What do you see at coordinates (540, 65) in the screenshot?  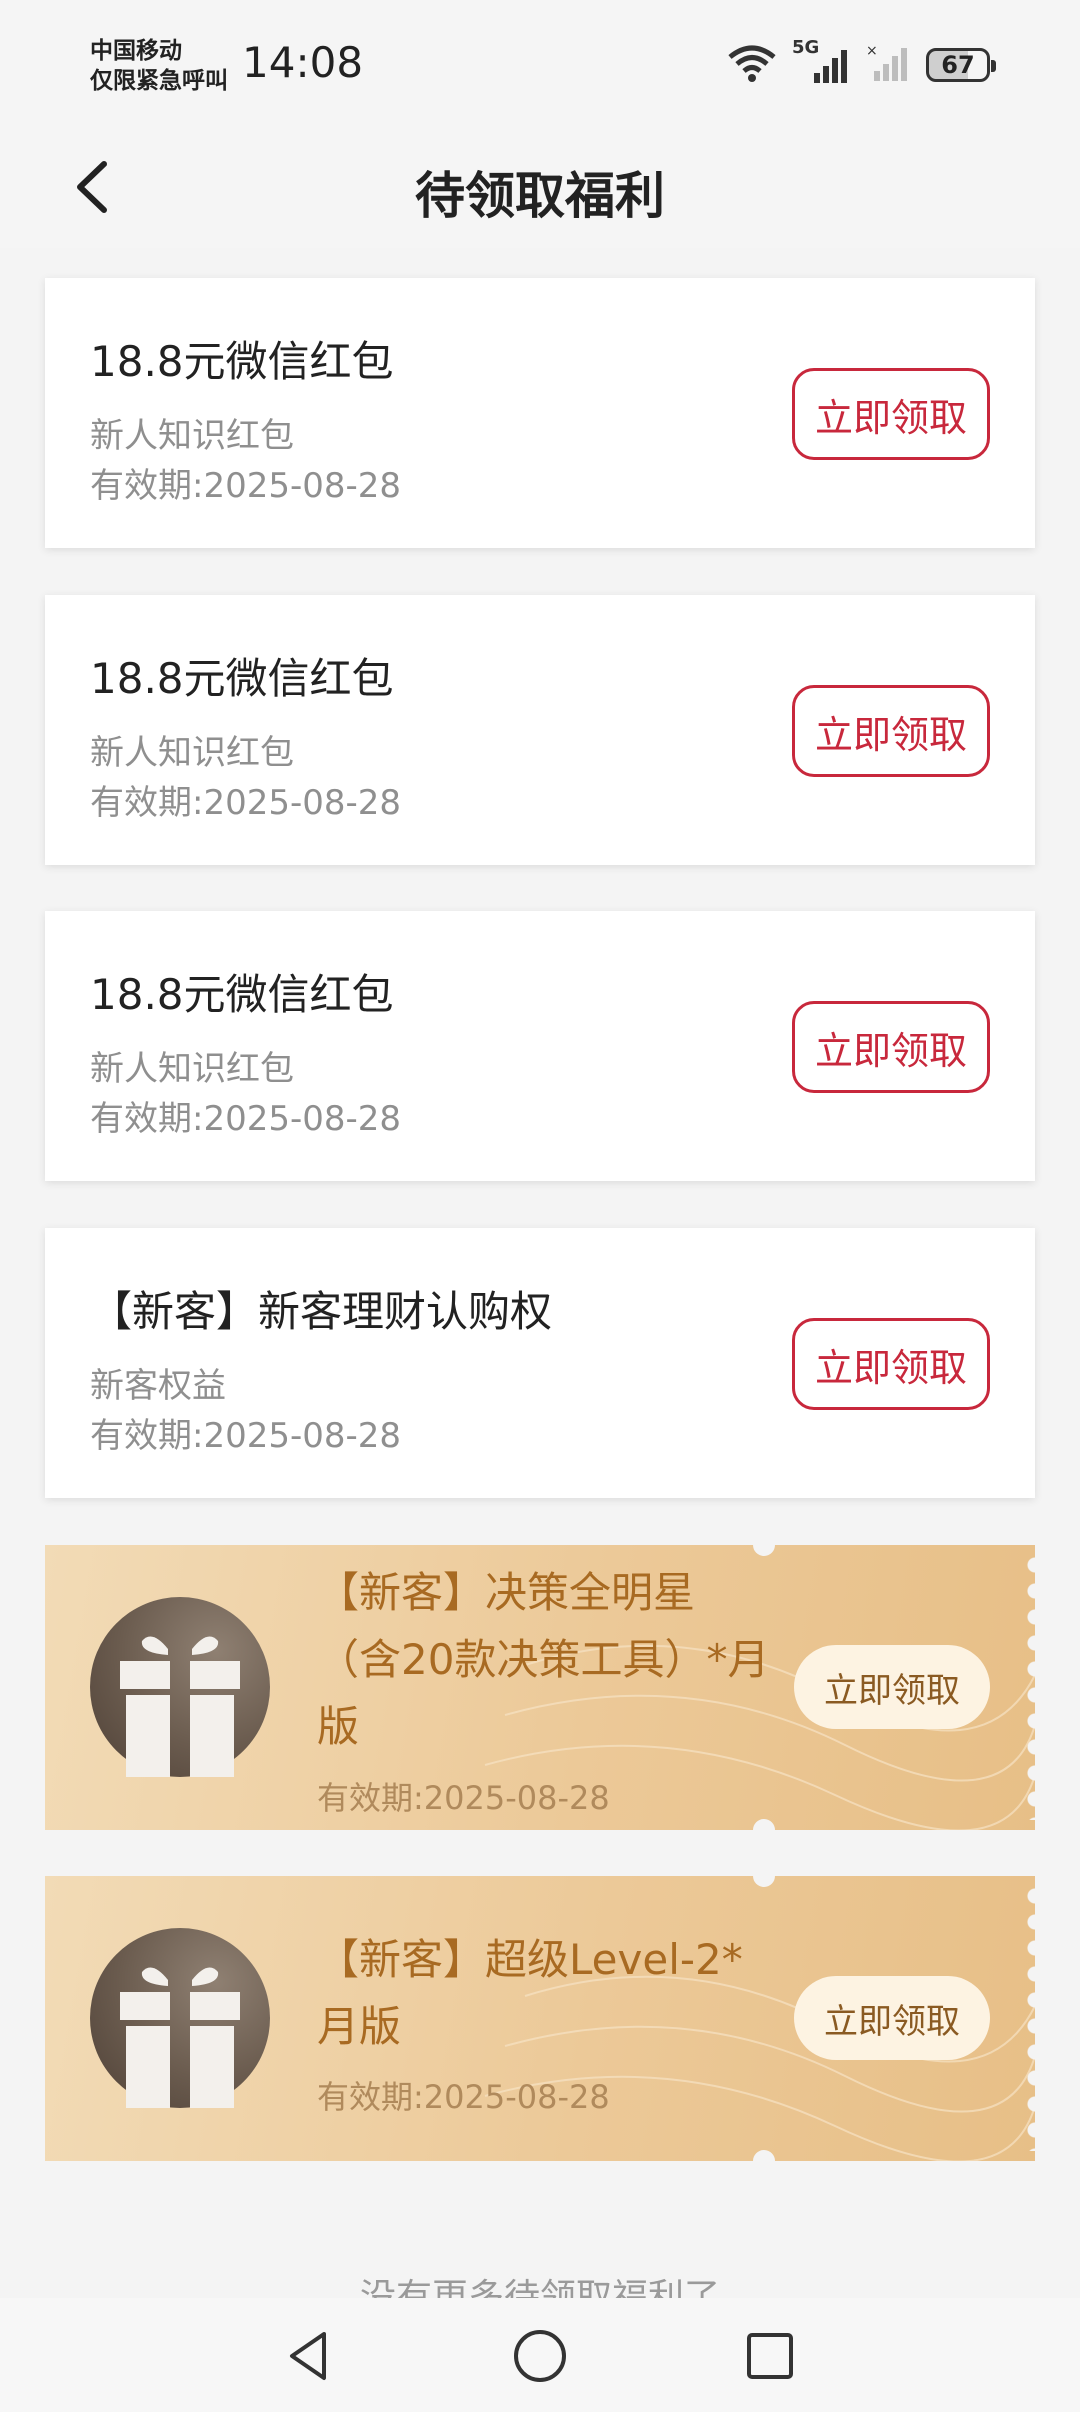 I see `status-bar: 中国移动 仅限紧急呼叫 14:08 5G × 67` at bounding box center [540, 65].